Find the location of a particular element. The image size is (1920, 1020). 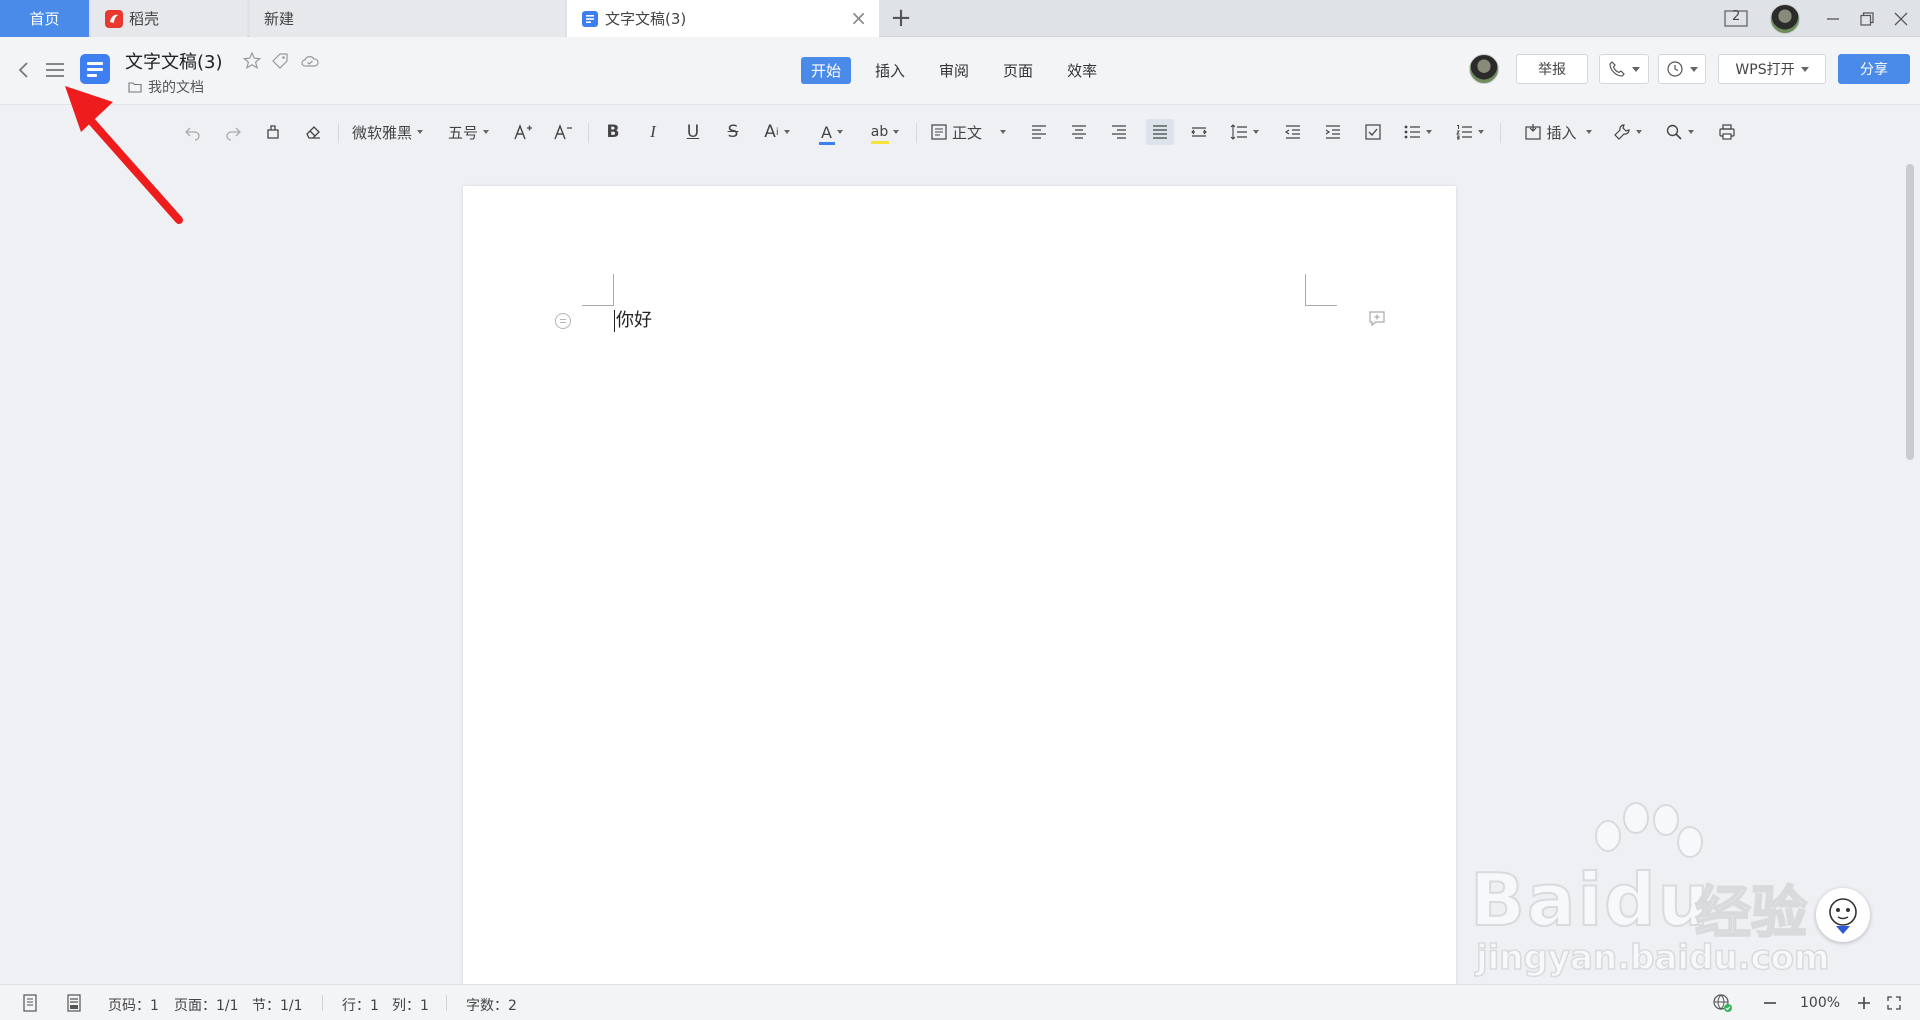

add-tab-button: + is located at coordinates (901, 18).